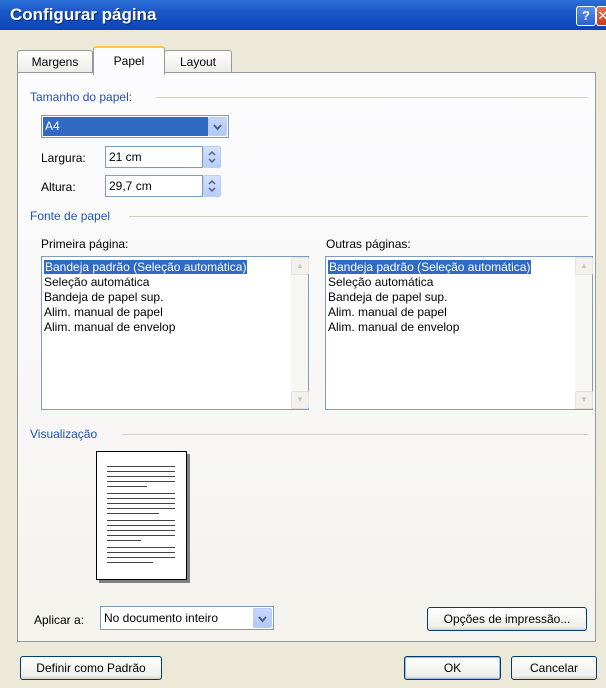 The height and width of the screenshot is (688, 606). I want to click on paper-size-section-label: Tamanho do papel:, so click(81, 97).